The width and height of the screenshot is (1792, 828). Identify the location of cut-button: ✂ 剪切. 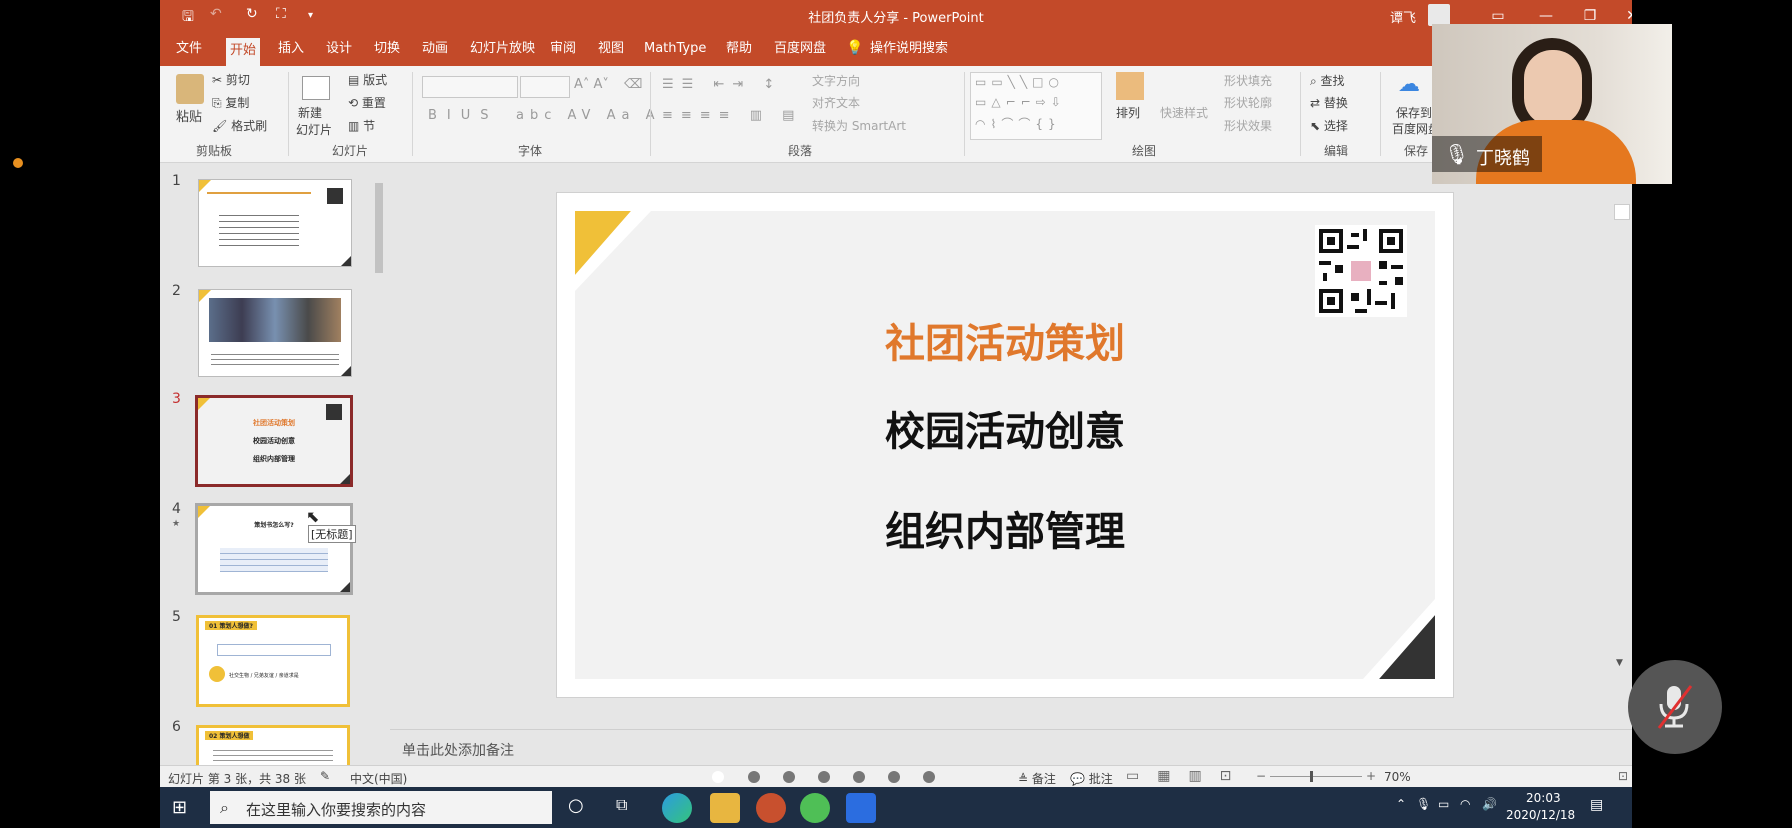
(231, 79).